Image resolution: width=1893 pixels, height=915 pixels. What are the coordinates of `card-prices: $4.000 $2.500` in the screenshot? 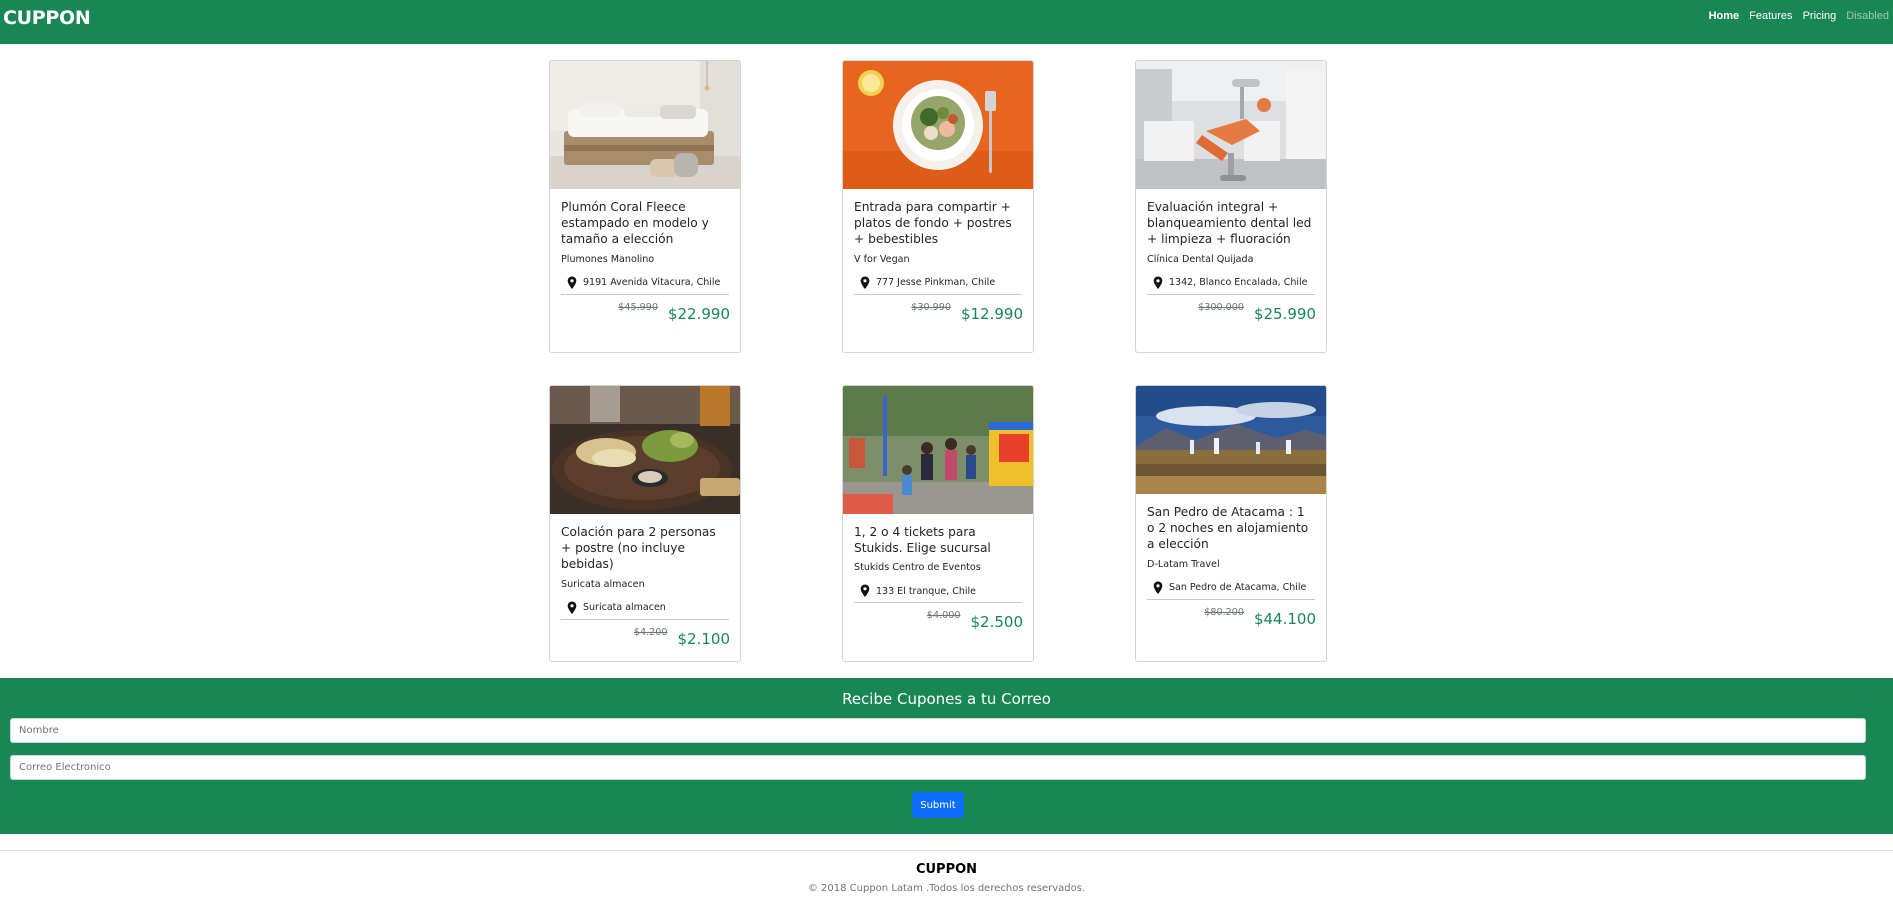 It's located at (938, 620).